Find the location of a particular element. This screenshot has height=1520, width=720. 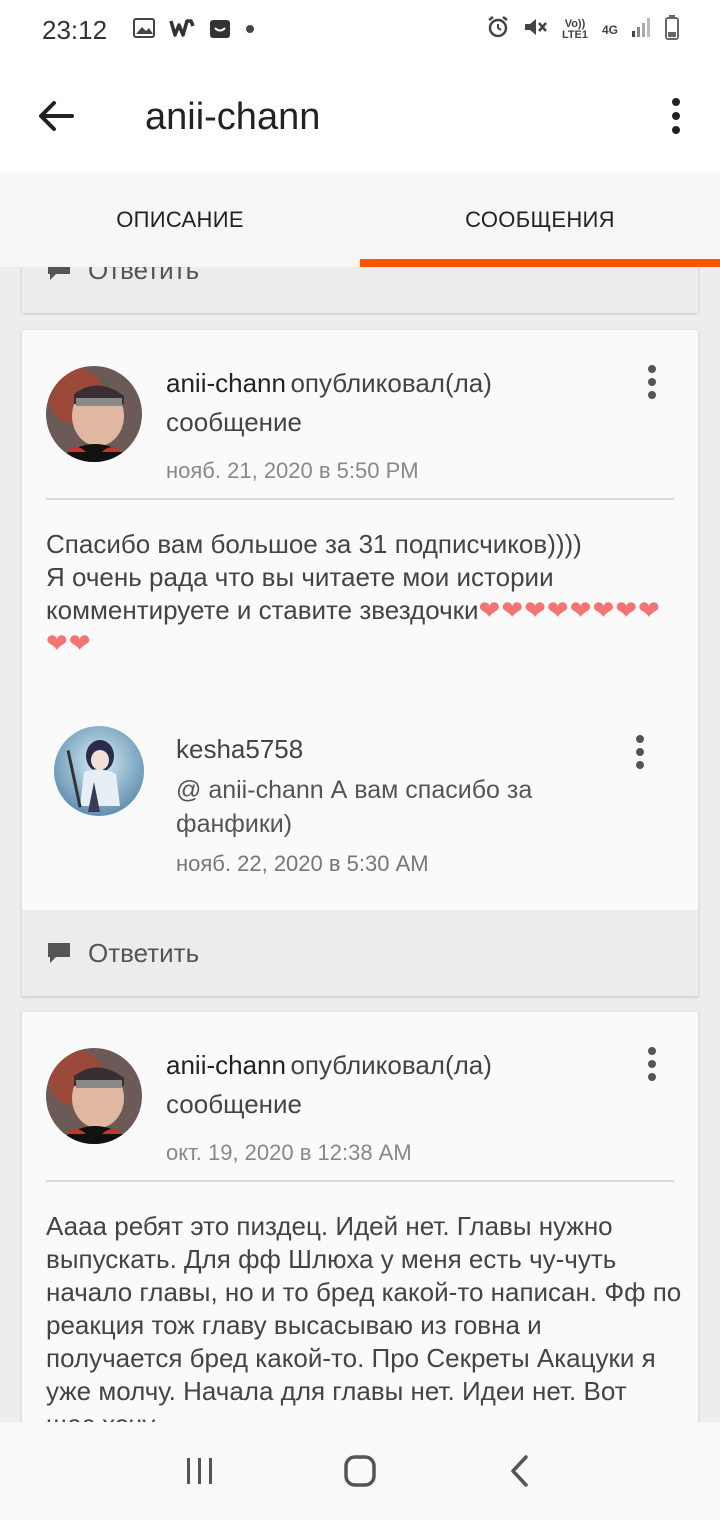

tab-messages: СООБЩЕНИЯ is located at coordinates (540, 219).